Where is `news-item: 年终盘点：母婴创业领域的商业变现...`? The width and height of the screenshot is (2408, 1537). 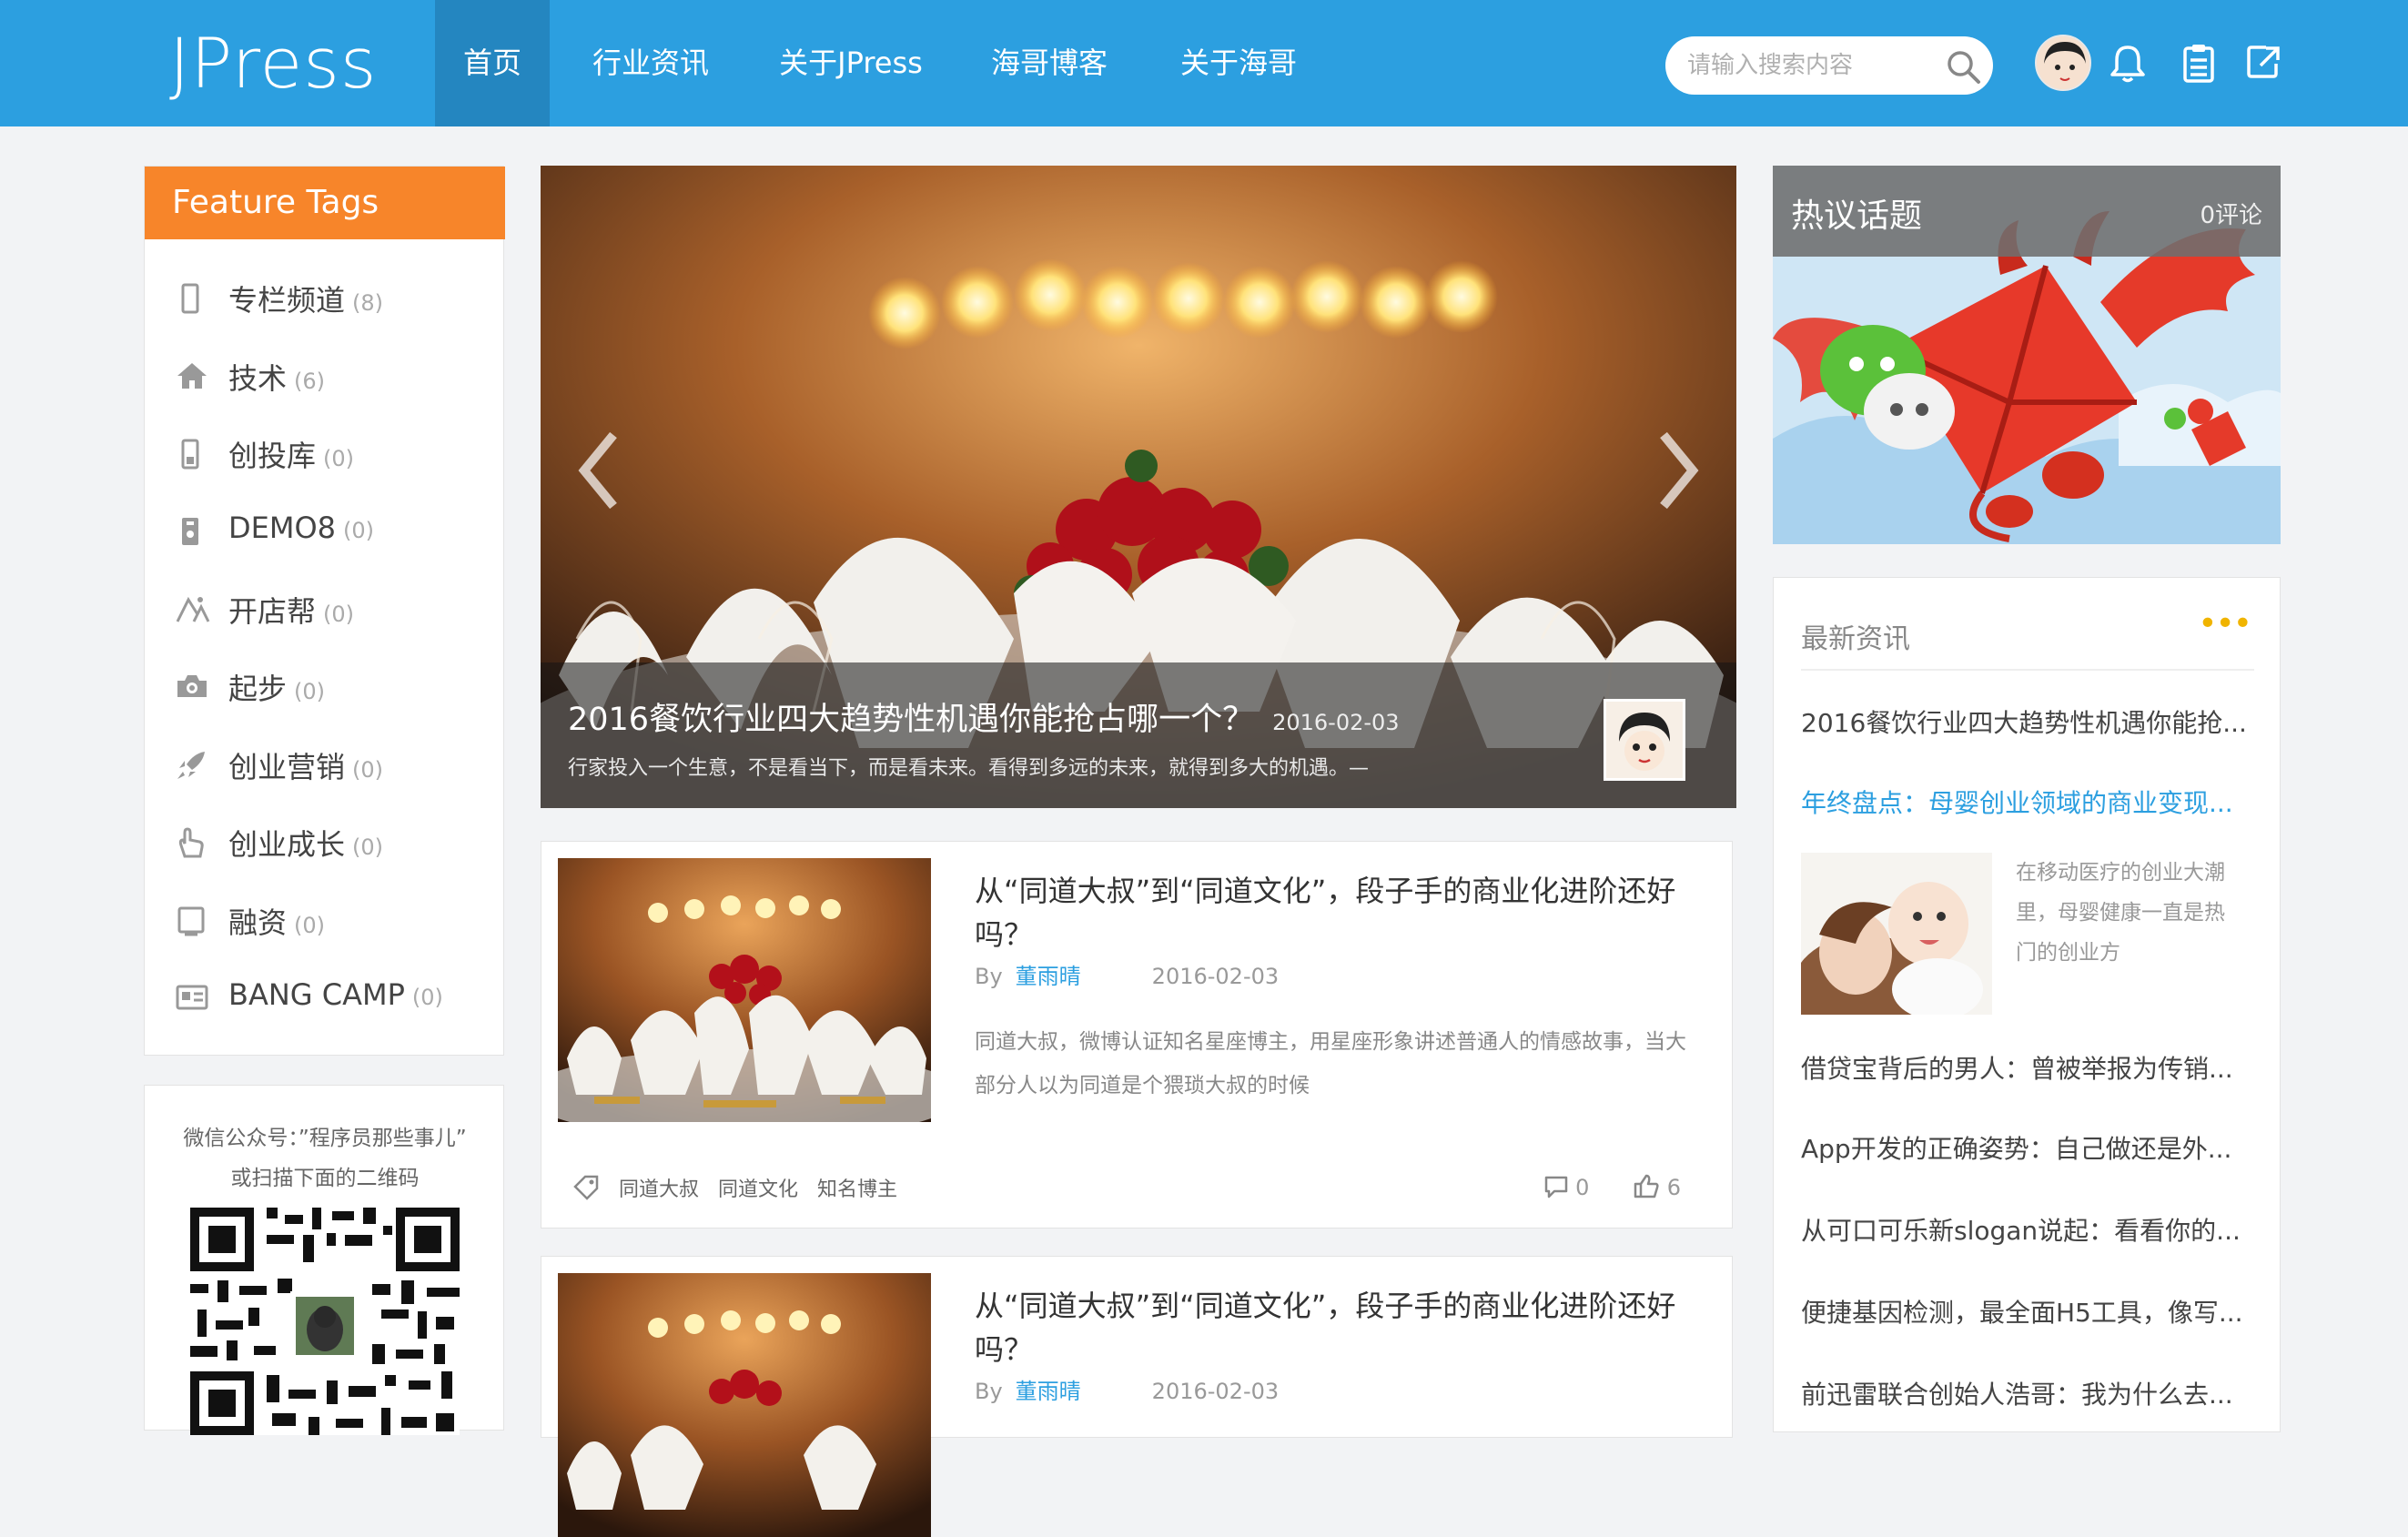 news-item: 年终盘点：母婴创业领域的商业变现... is located at coordinates (2028, 802).